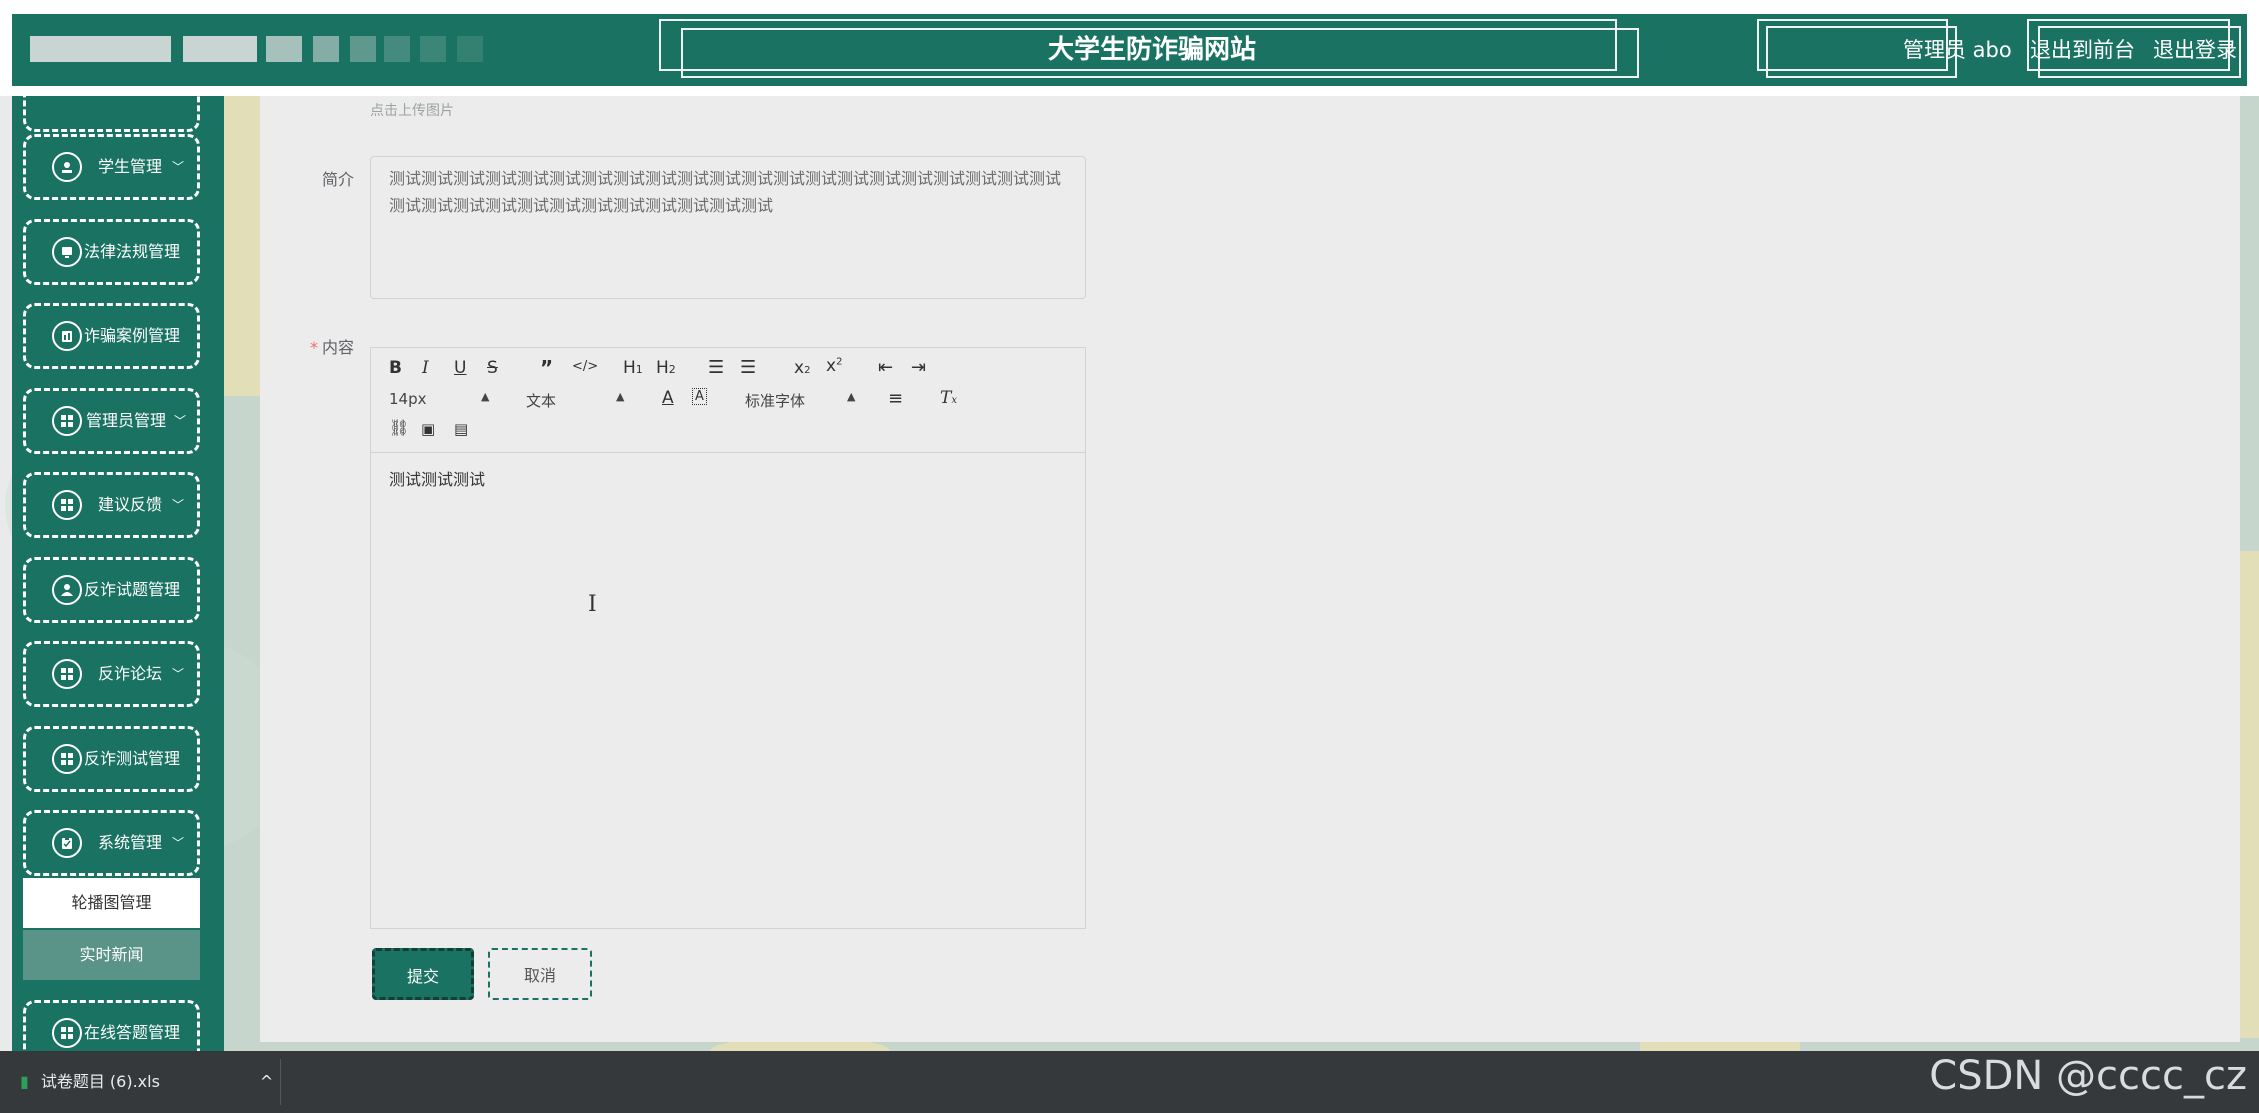 The height and width of the screenshot is (1113, 2259). Describe the element at coordinates (280, 1082) in the screenshot. I see `divider` at that location.